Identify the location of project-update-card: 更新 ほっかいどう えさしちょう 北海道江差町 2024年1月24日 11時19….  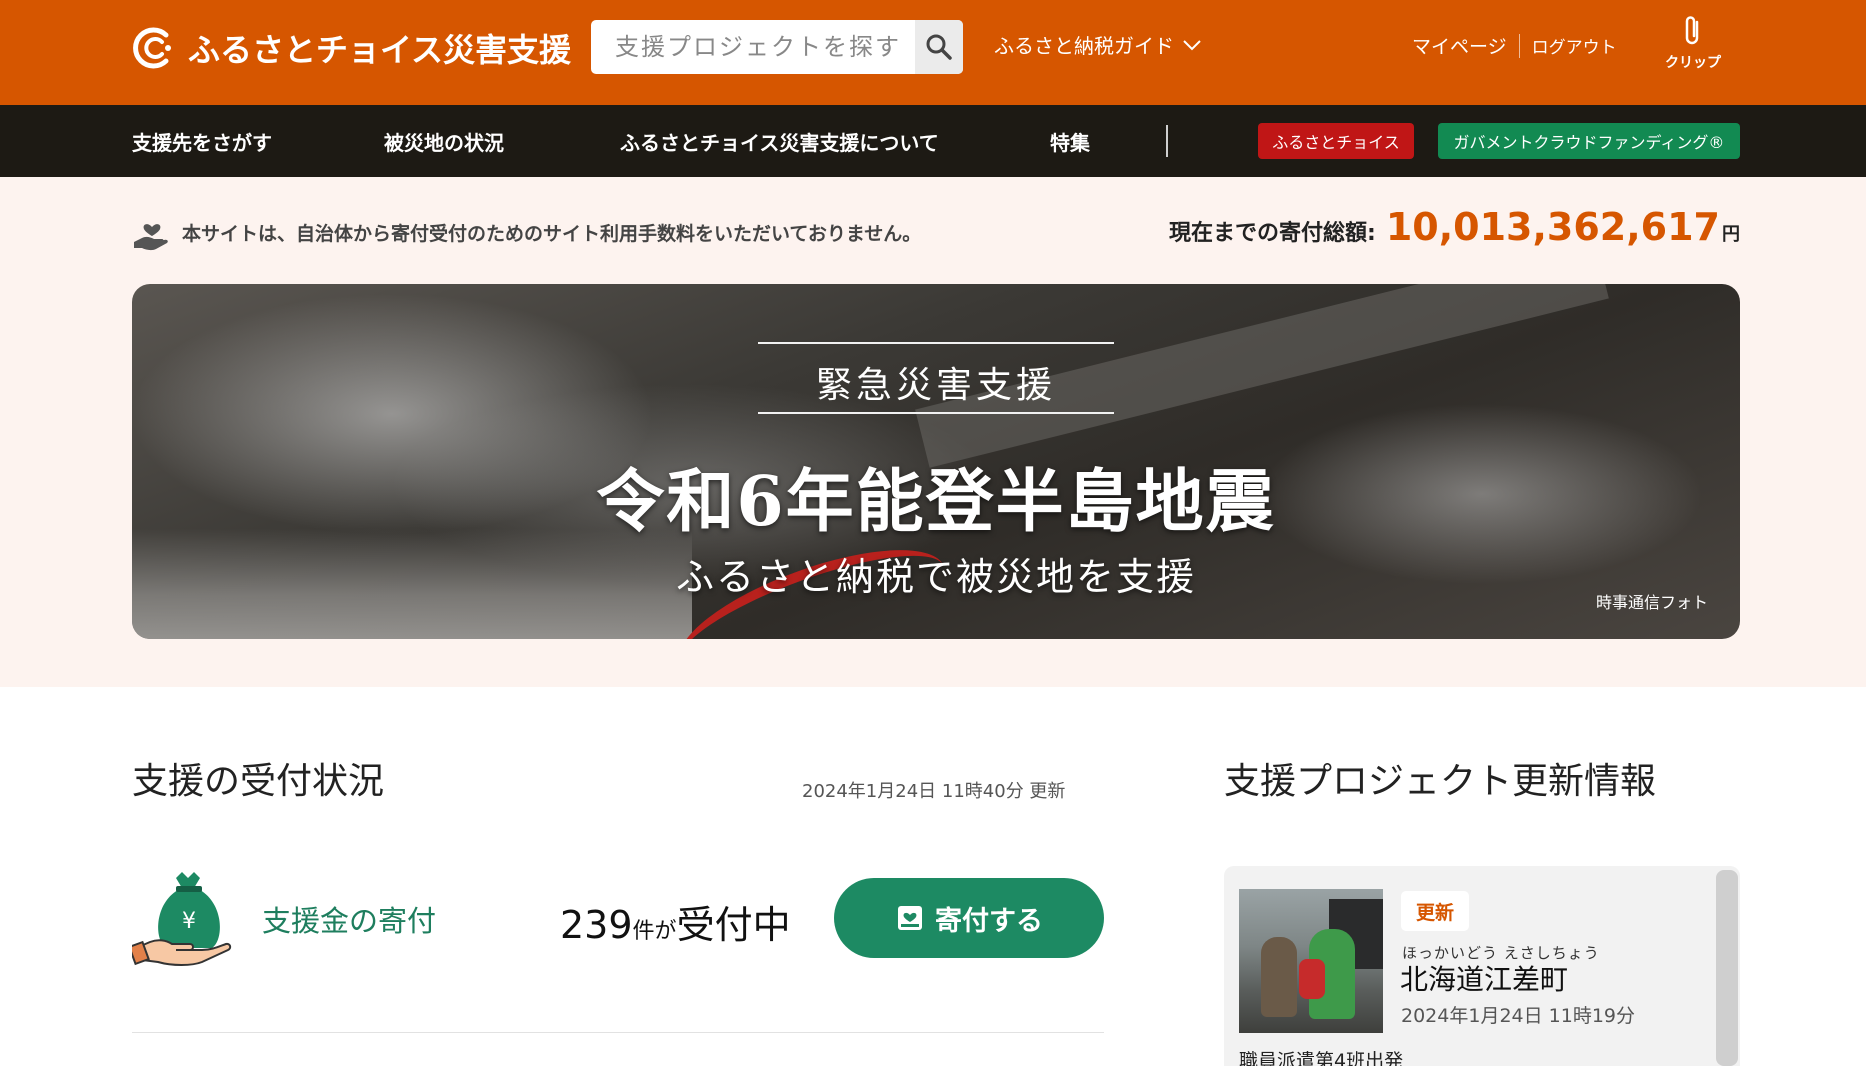
(1482, 966).